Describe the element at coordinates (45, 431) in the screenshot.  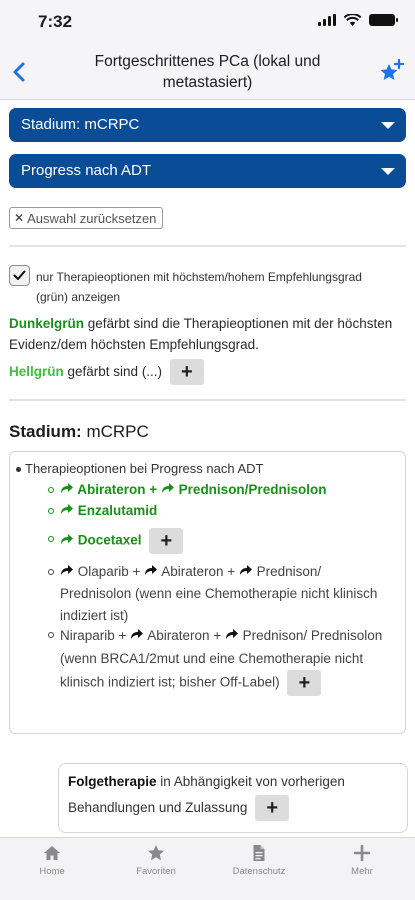
I see `section-title-prefix: Stadium:` at that location.